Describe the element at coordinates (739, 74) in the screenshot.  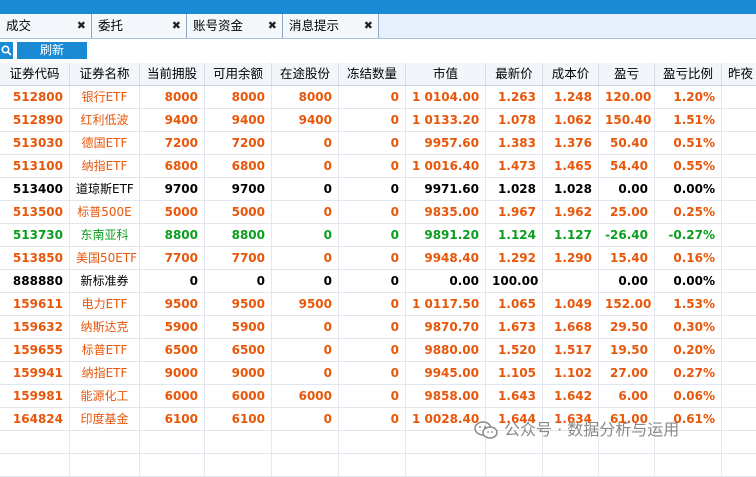
I see `header-prev: 昨夜` at that location.